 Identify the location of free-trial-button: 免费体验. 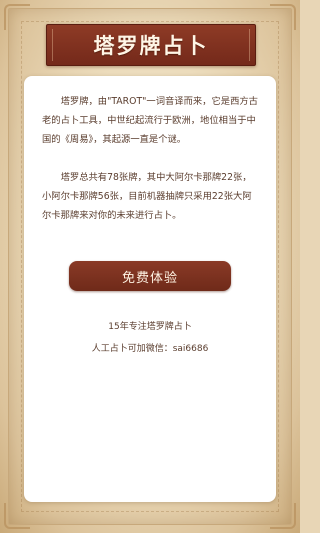
(150, 276).